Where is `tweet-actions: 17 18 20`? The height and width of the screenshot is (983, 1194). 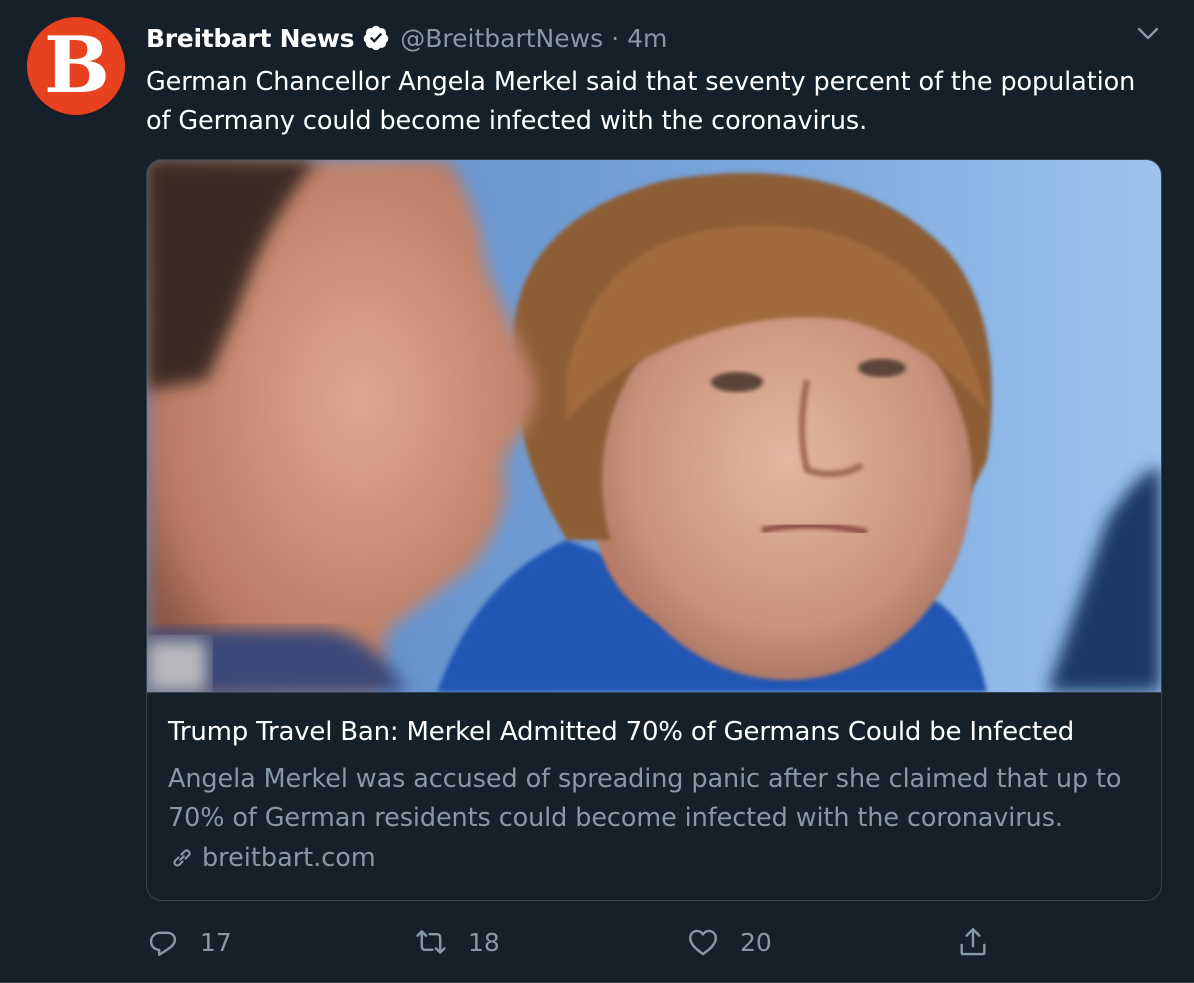 tweet-actions: 17 18 20 is located at coordinates (576, 942).